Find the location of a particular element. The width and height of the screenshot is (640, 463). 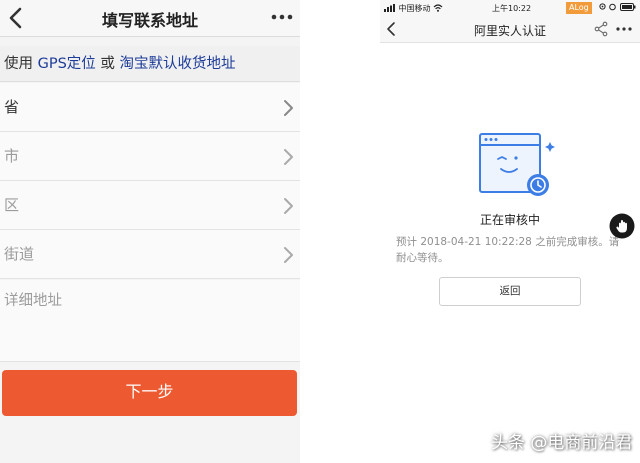

gps-locate-link: GPS定位 is located at coordinates (67, 64).